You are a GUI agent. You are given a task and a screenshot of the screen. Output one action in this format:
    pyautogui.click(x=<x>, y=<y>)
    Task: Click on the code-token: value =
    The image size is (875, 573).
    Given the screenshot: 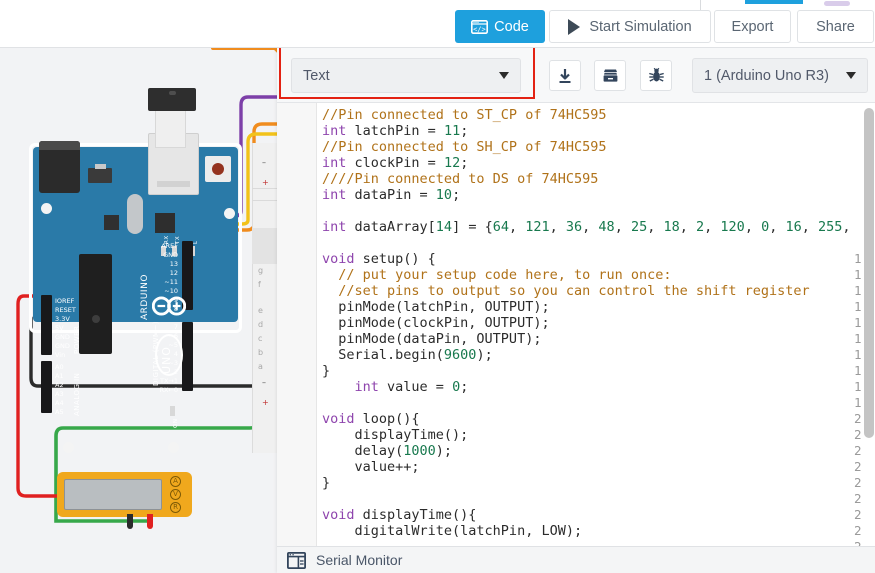 What is the action you would take?
    pyautogui.click(x=415, y=387)
    